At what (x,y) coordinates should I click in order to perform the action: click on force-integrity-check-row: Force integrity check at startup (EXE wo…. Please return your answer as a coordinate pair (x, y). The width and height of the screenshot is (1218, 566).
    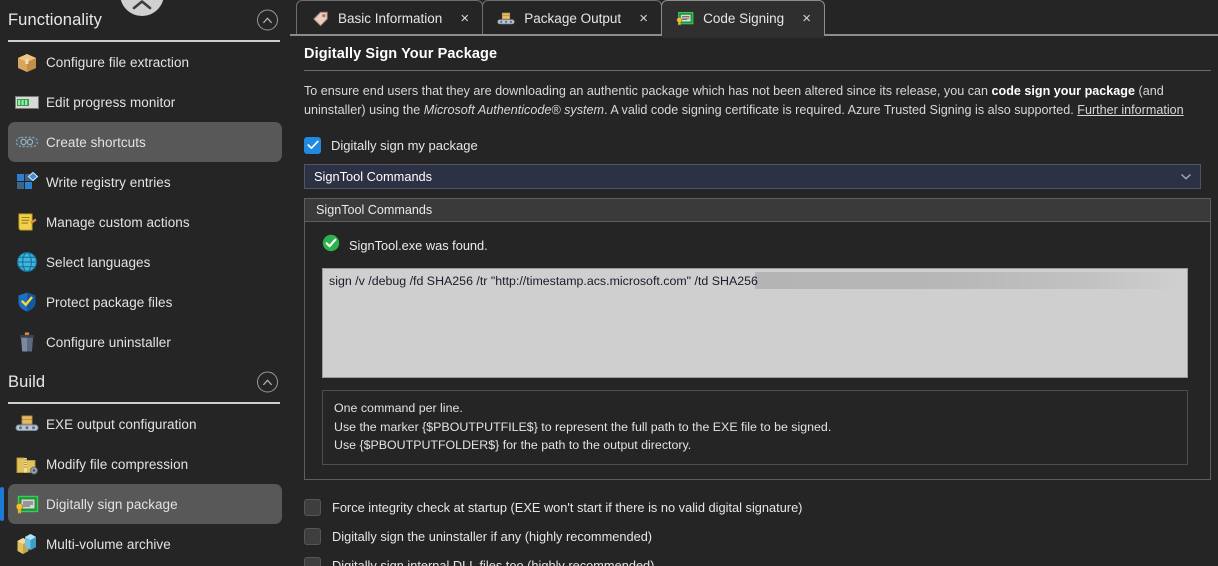
    Looking at the image, I should click on (757, 507).